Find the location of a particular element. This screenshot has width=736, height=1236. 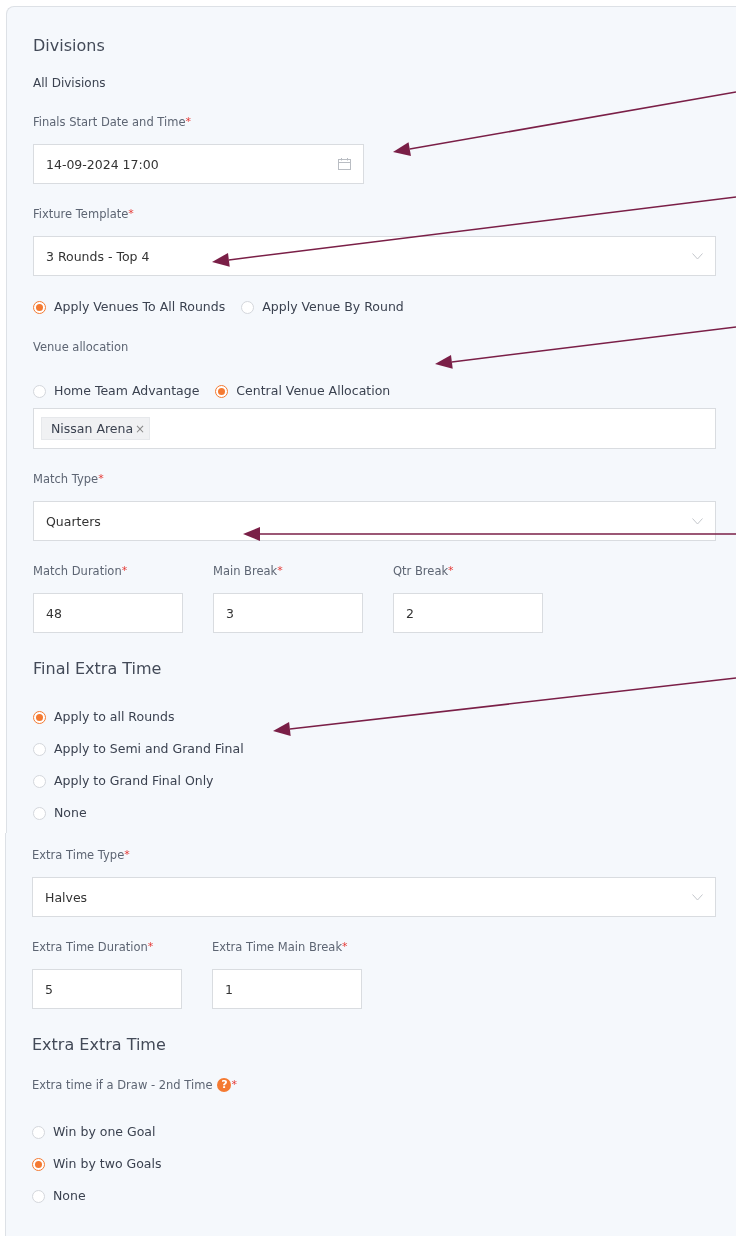

select-field: Halves is located at coordinates (374, 897).